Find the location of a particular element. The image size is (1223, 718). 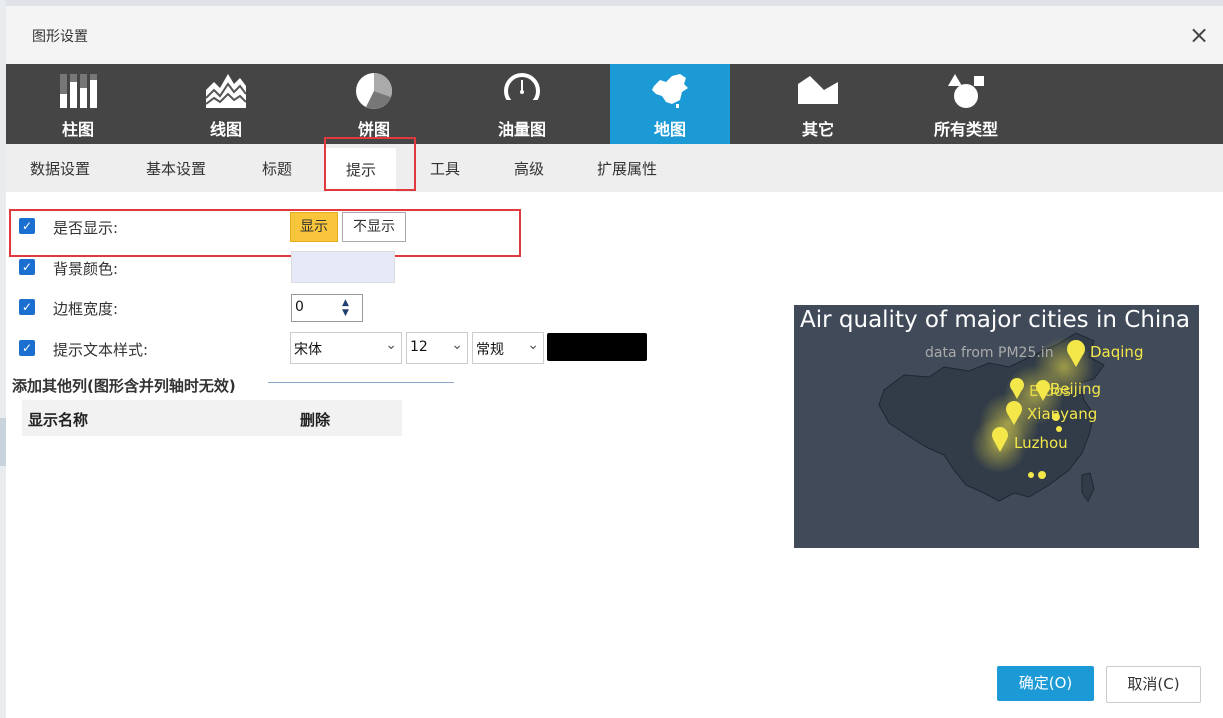

chart-type-bar: 柱图 线图 饼图 油量图 地图 其它 所有类型 is located at coordinates (614, 104).